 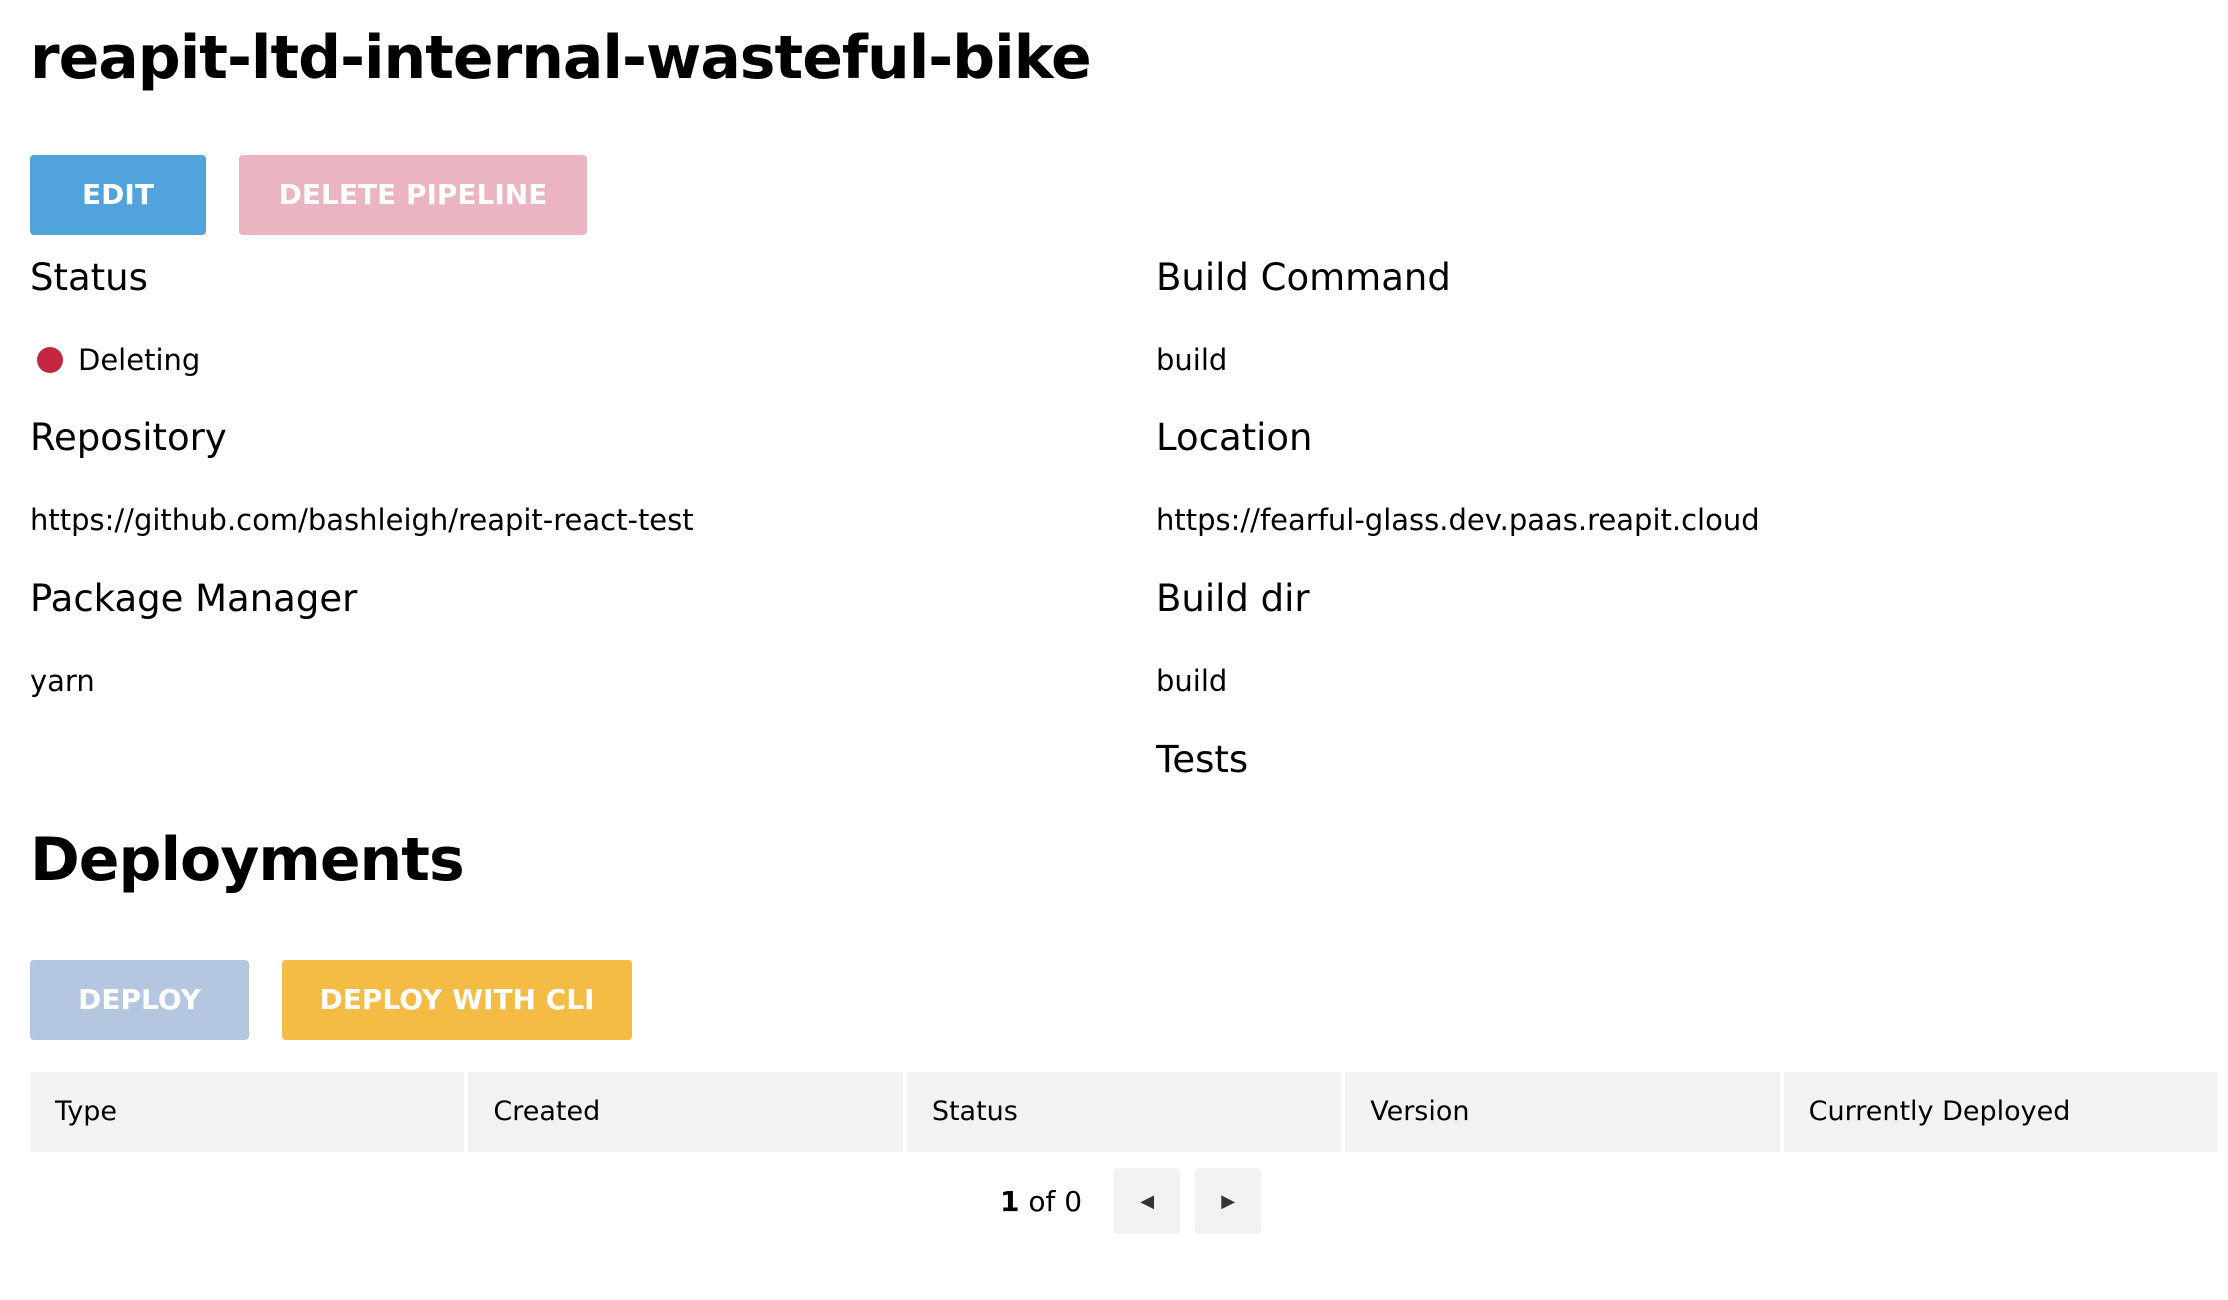 What do you see at coordinates (194, 598) in the screenshot?
I see `package-manager-label: Package Manager` at bounding box center [194, 598].